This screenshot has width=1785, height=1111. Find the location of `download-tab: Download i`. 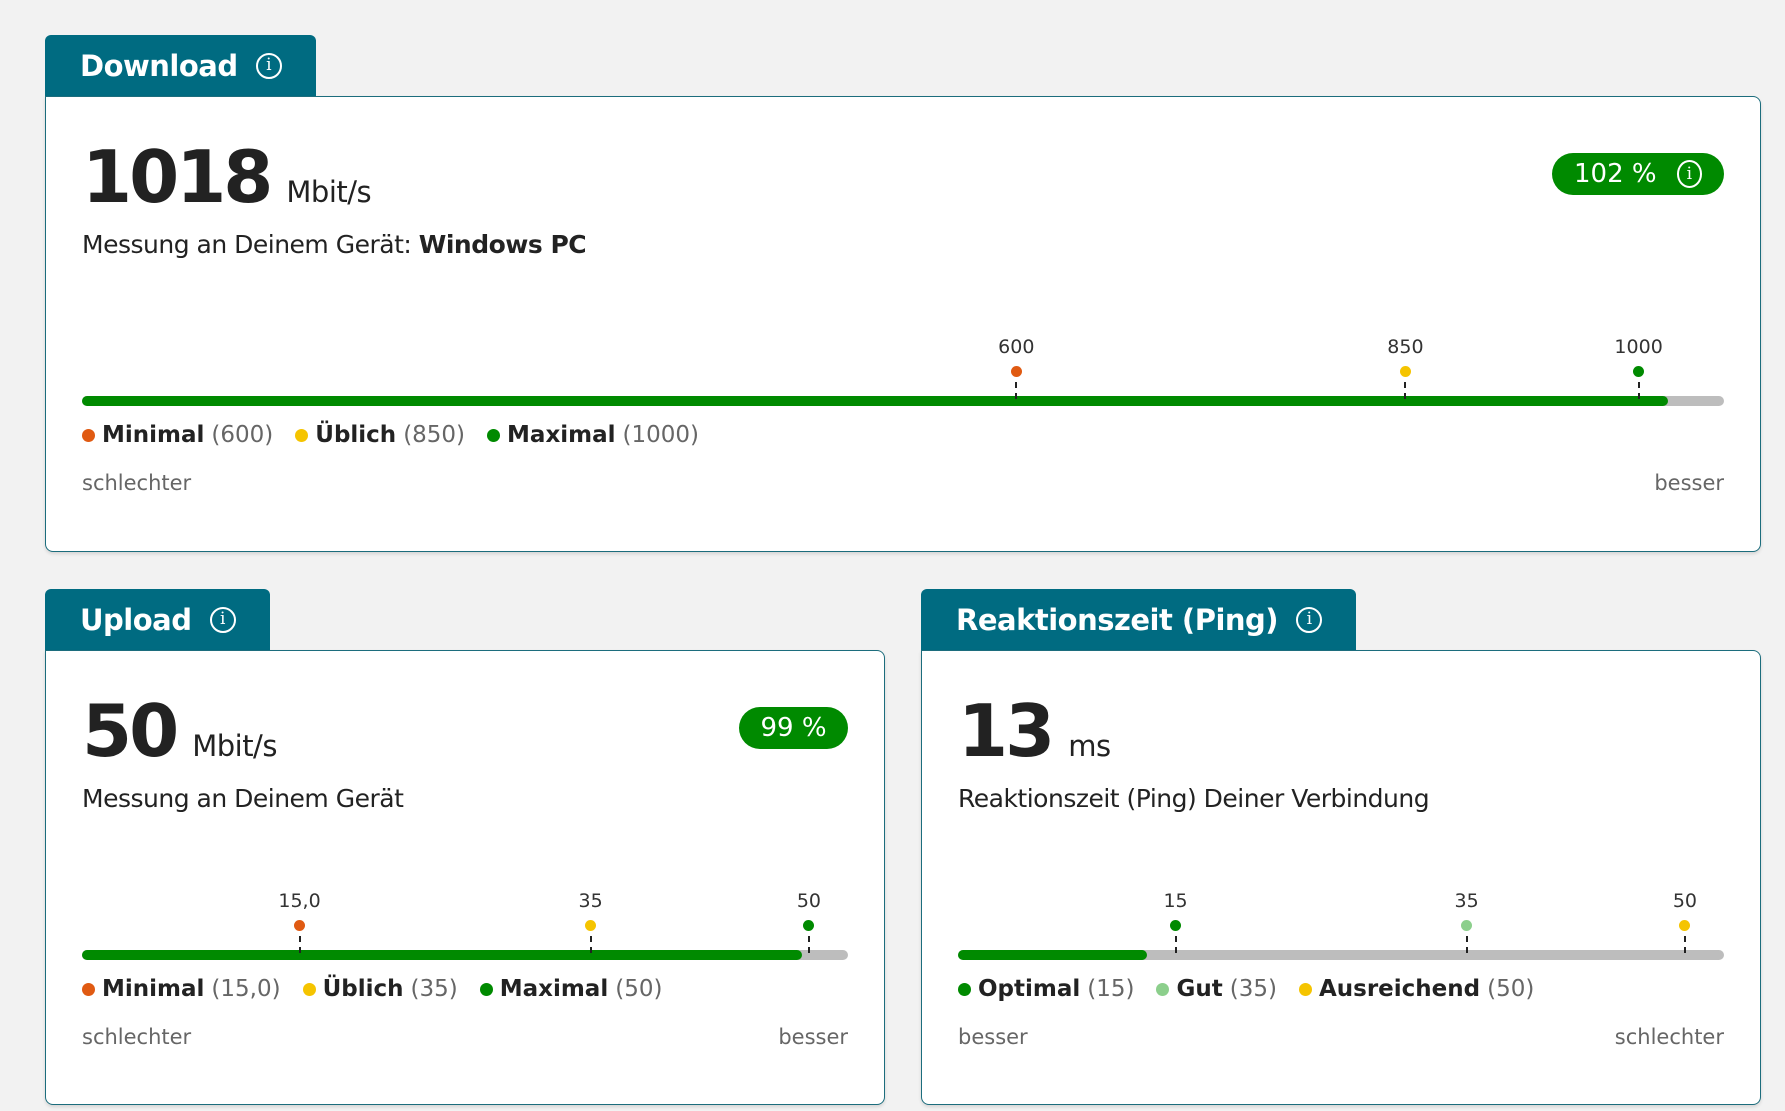

download-tab: Download i is located at coordinates (180, 65).